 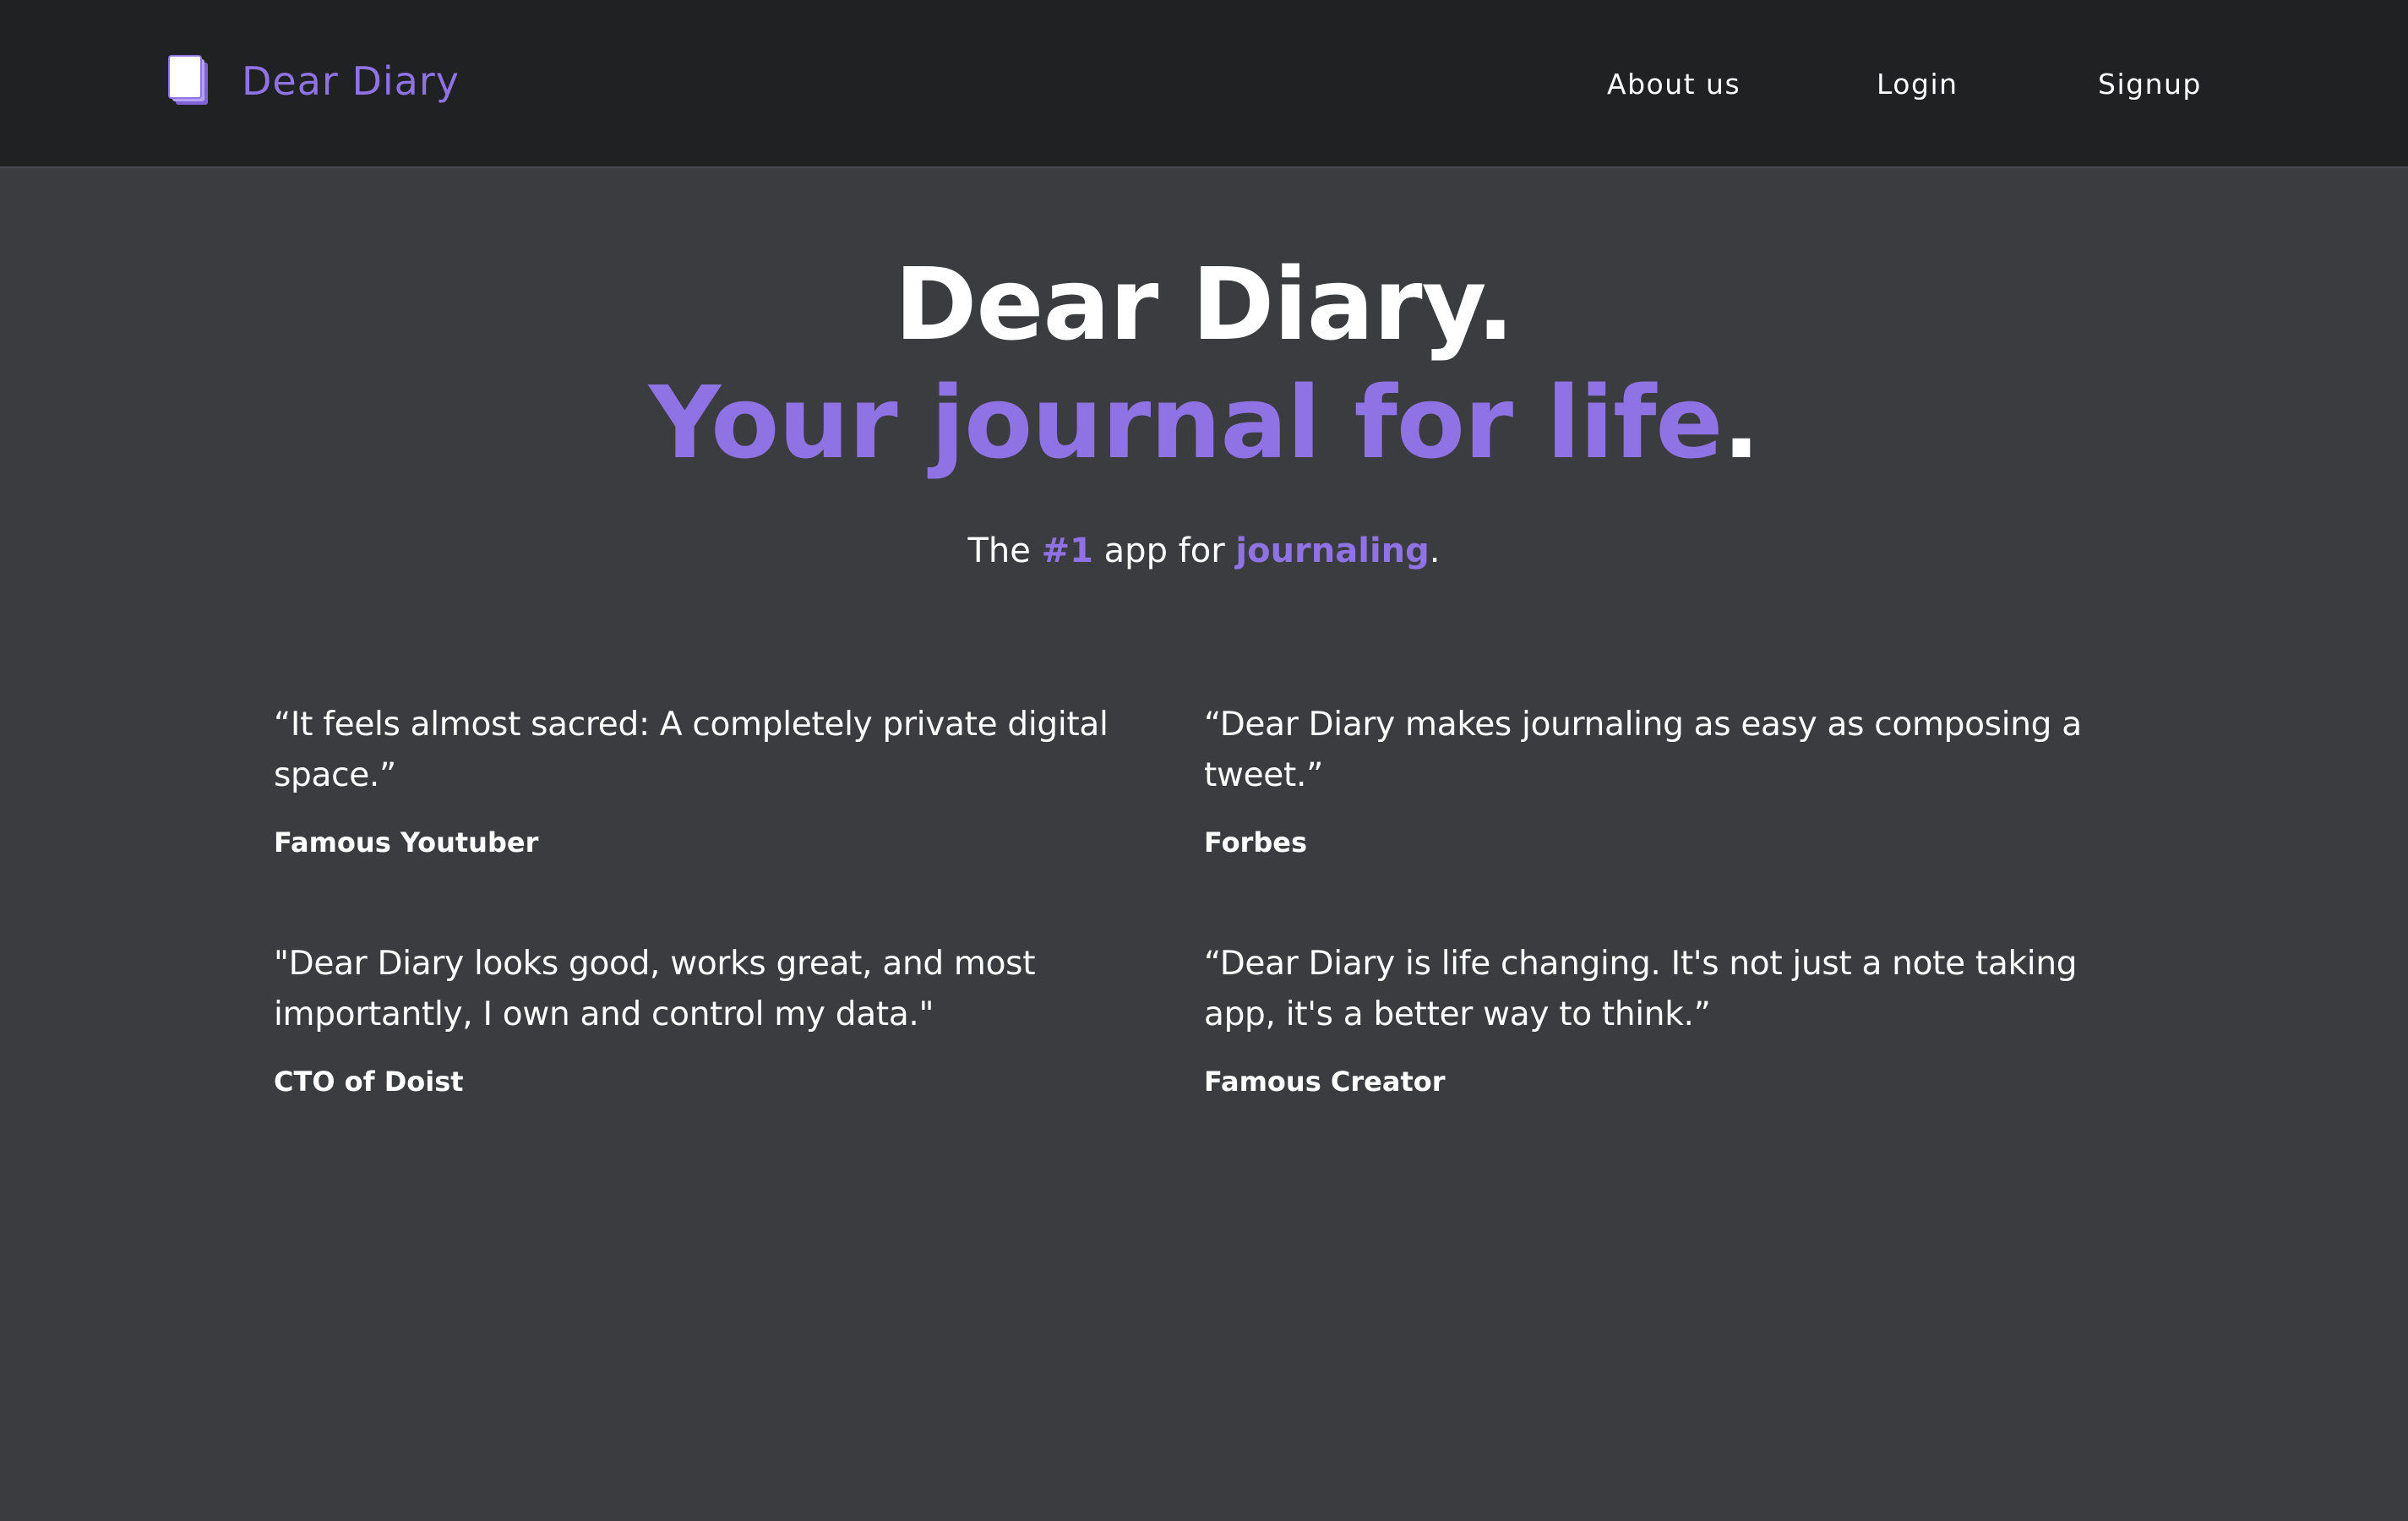 What do you see at coordinates (1674, 84) in the screenshot?
I see `nav-about-us-link: About us` at bounding box center [1674, 84].